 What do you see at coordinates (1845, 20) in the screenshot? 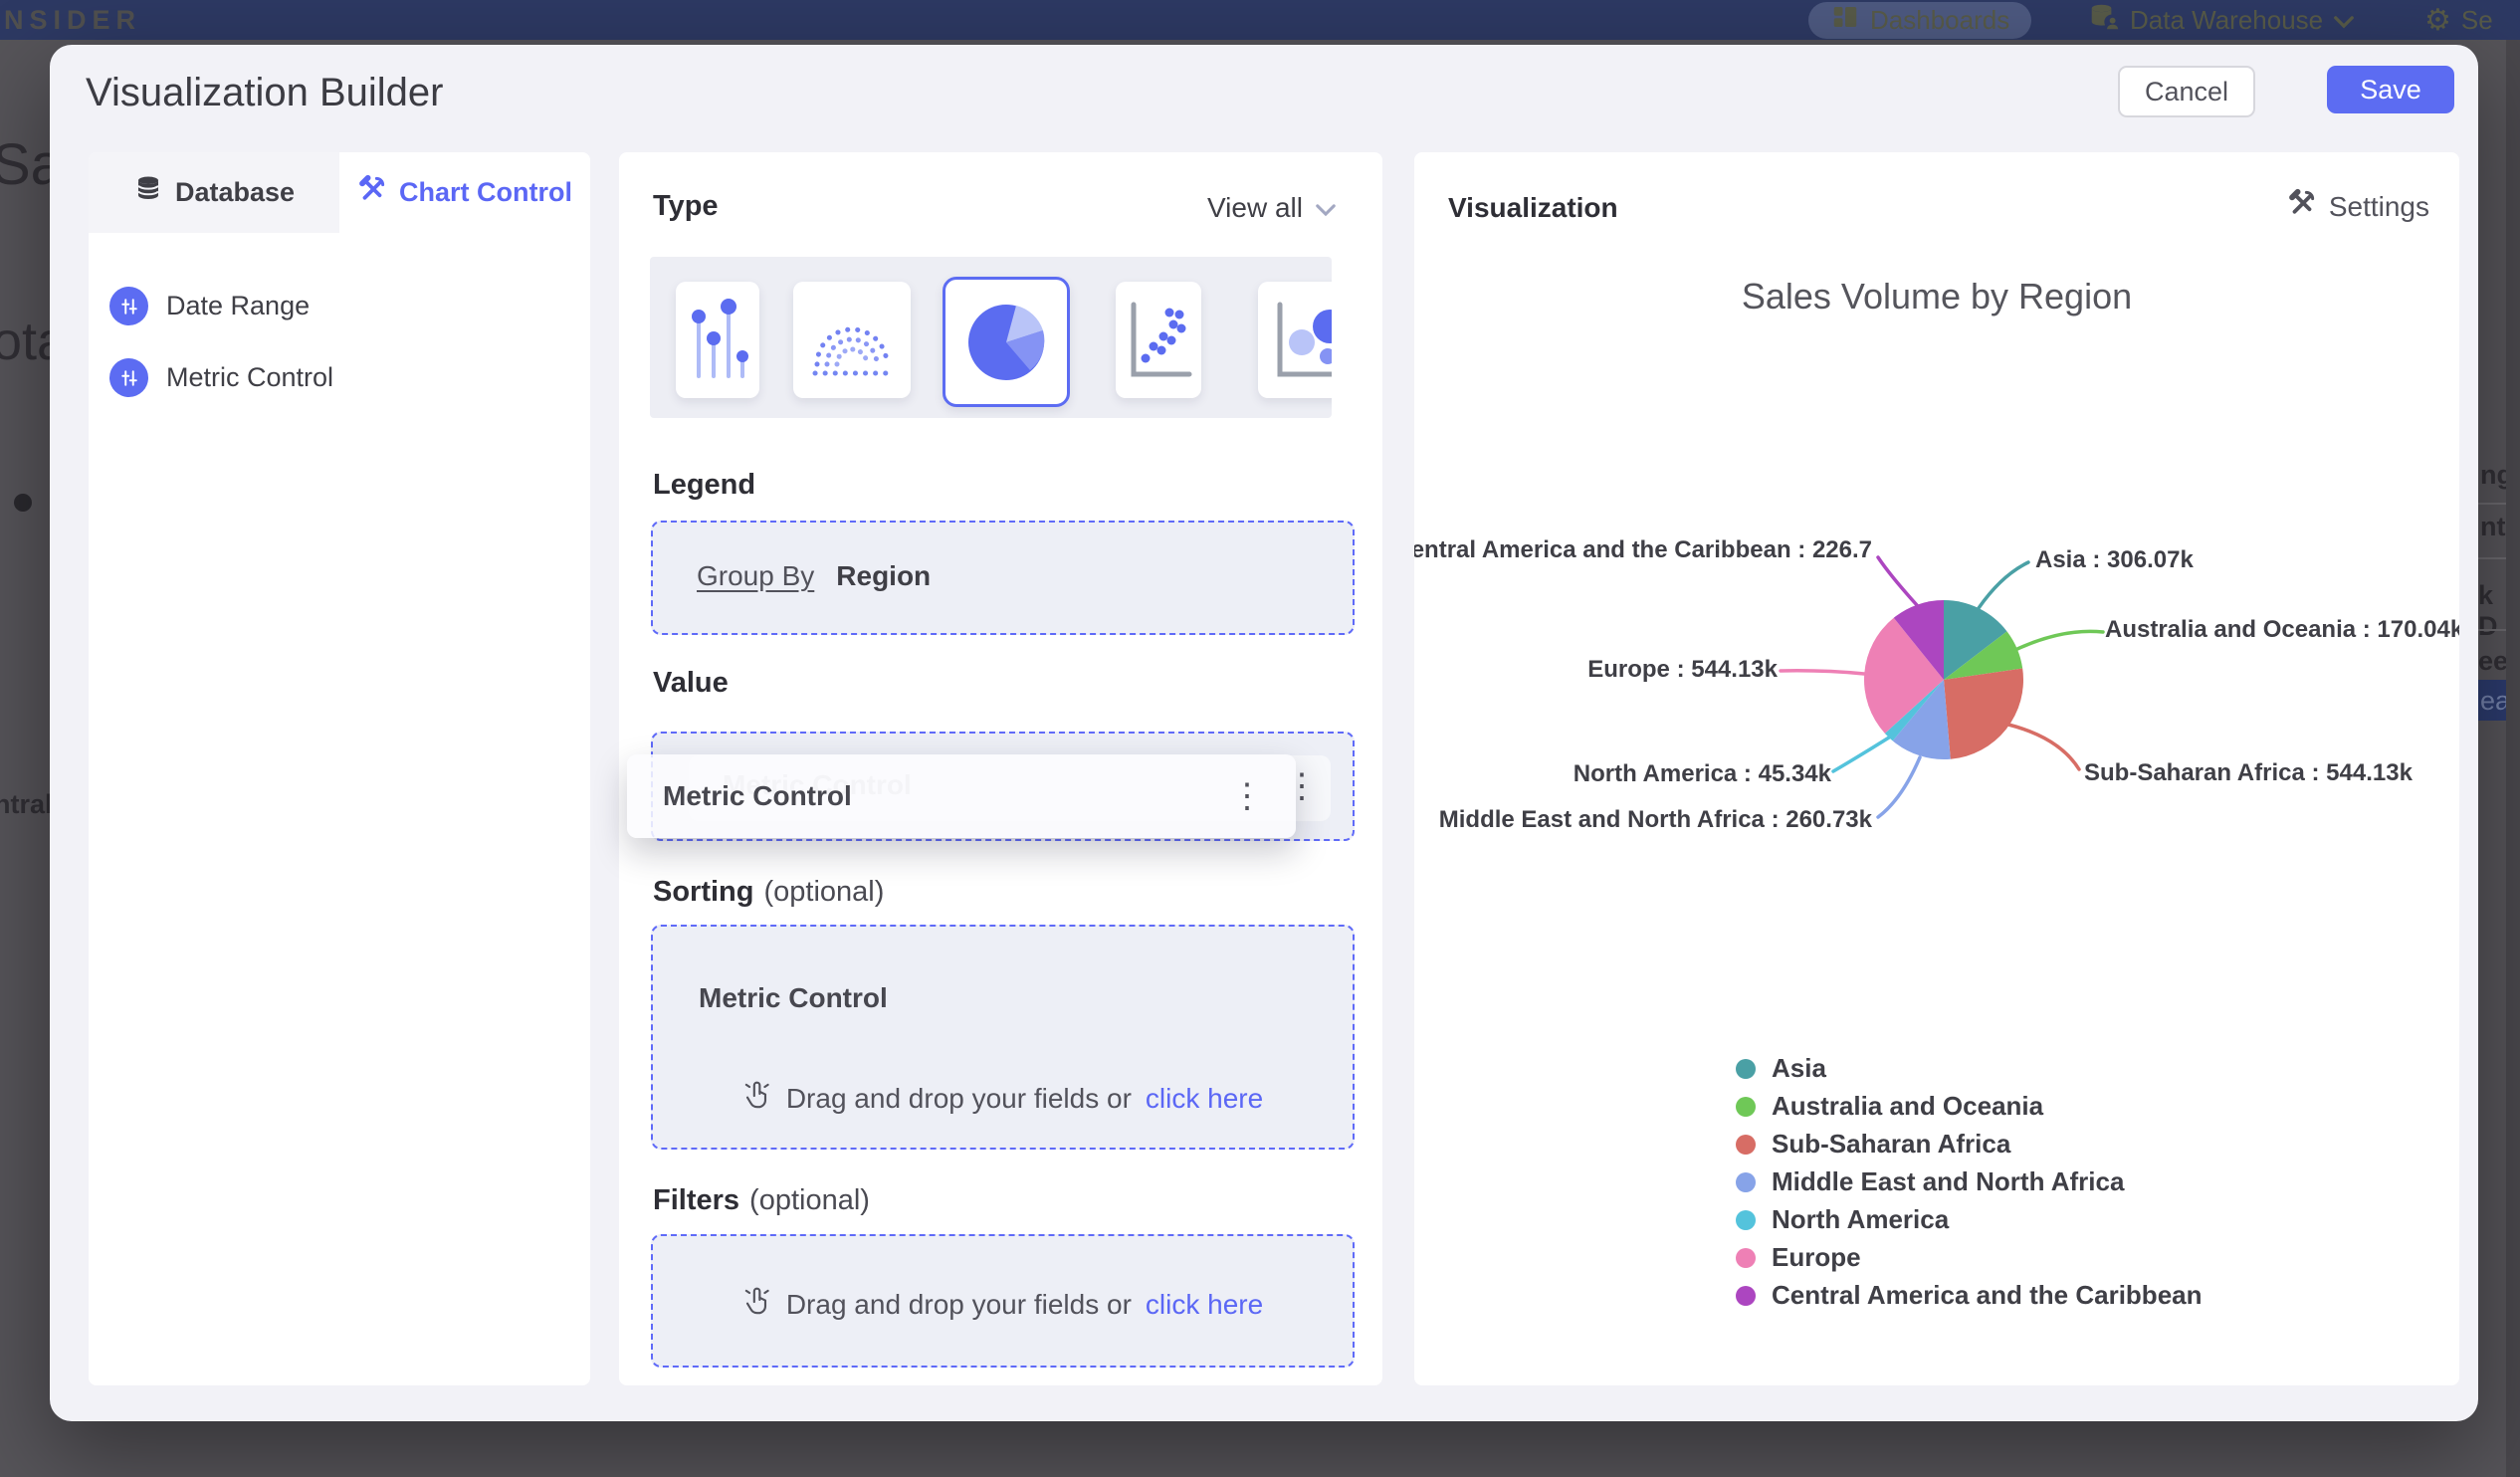
I see `grid-icon` at bounding box center [1845, 20].